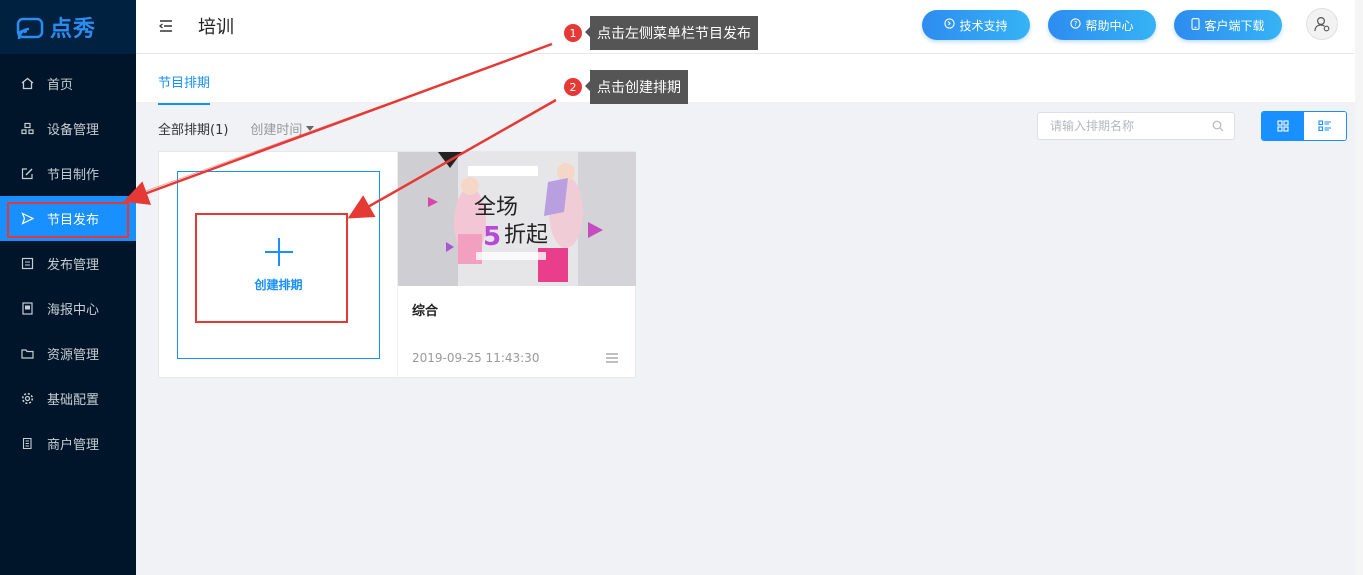 Image resolution: width=1363 pixels, height=575 pixels. I want to click on sidebar-item-label: 海报中心, so click(73, 310).